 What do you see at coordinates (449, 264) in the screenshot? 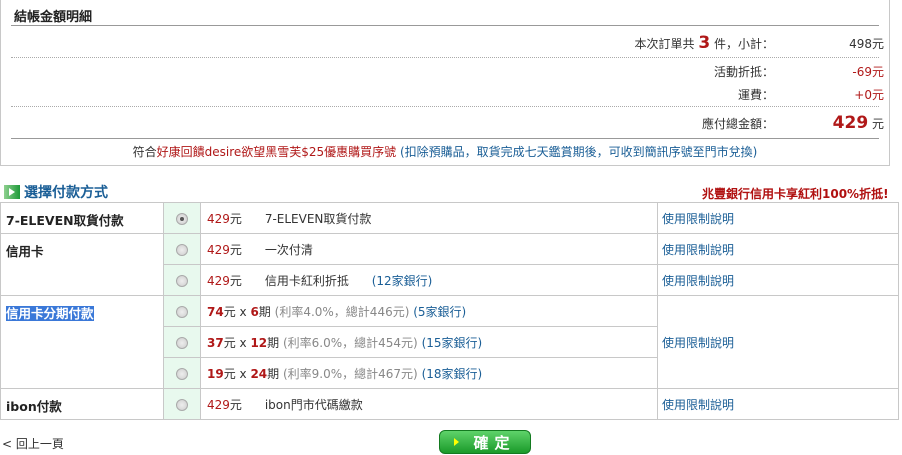
I see `table-row: 信用卡 429元 一次付清 使用限制說明` at bounding box center [449, 264].